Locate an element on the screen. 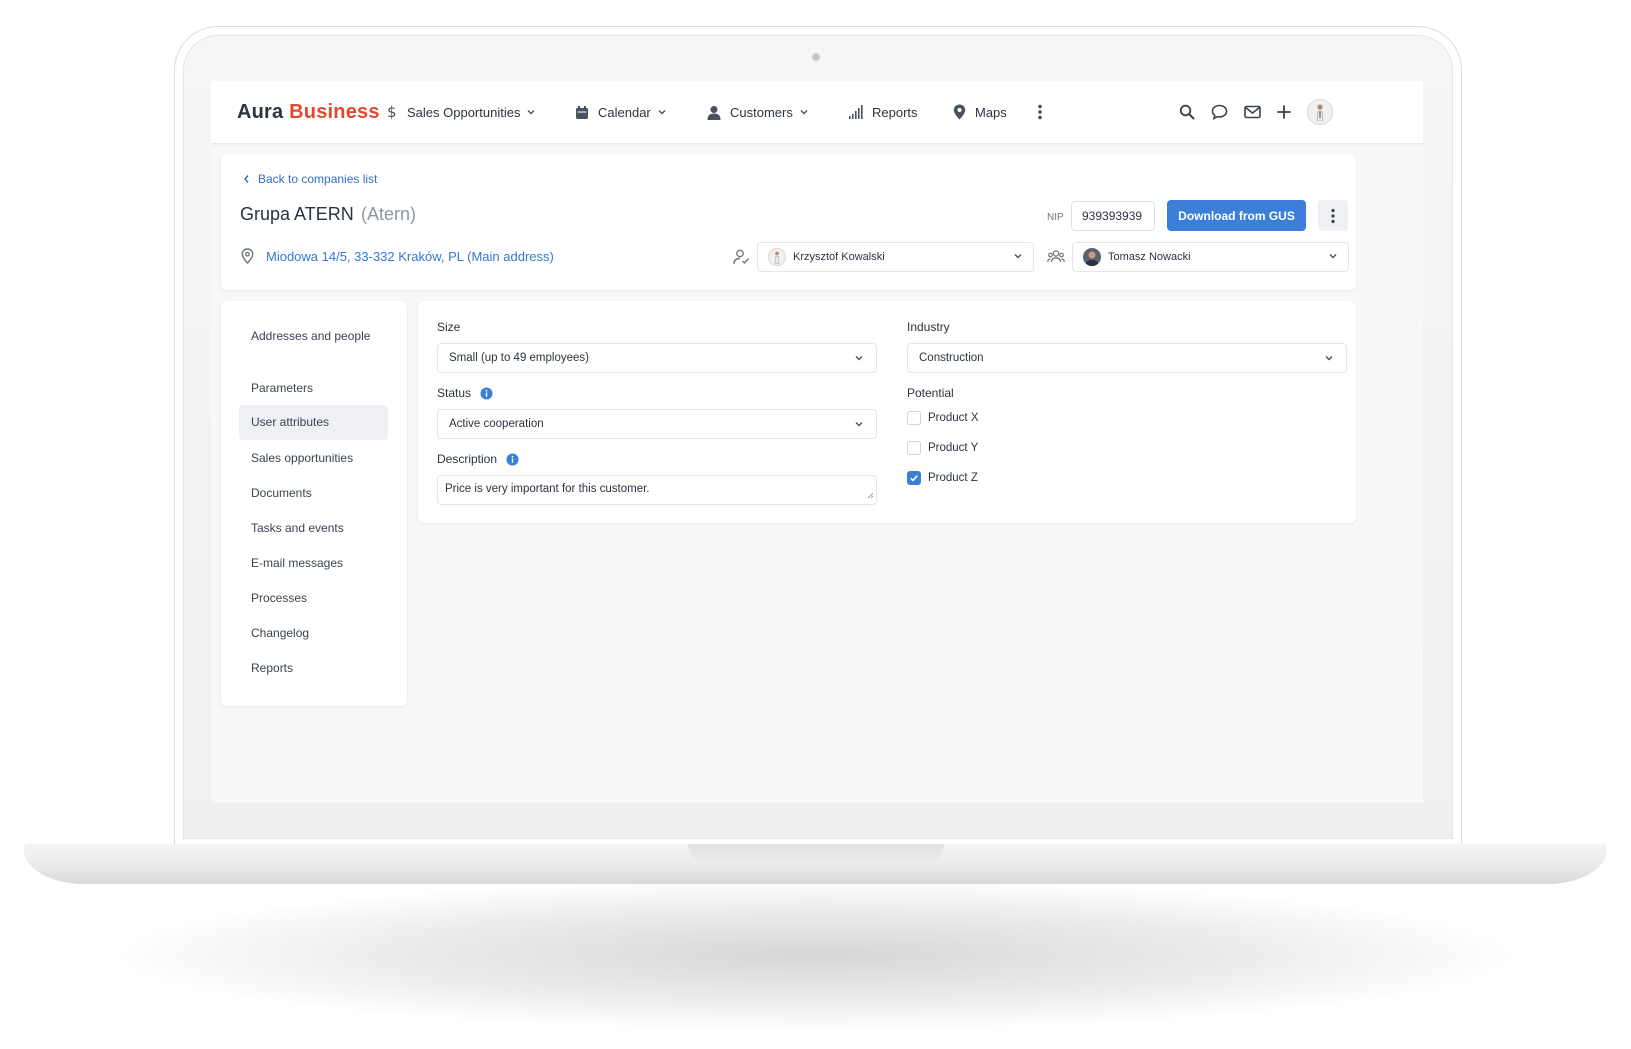 This screenshot has height=1049, width=1631. potential-label: Potential is located at coordinates (930, 393).